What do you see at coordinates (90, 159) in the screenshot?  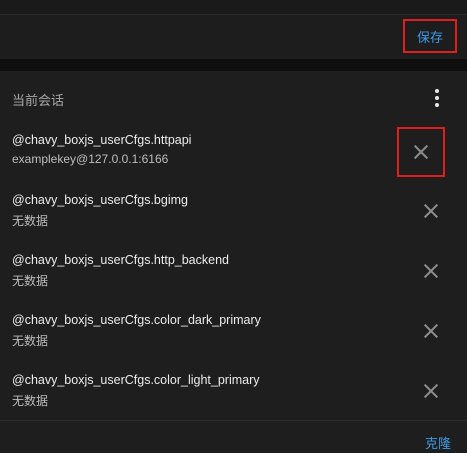 I see `row-value: examplekey@127.0.0.1:6166` at bounding box center [90, 159].